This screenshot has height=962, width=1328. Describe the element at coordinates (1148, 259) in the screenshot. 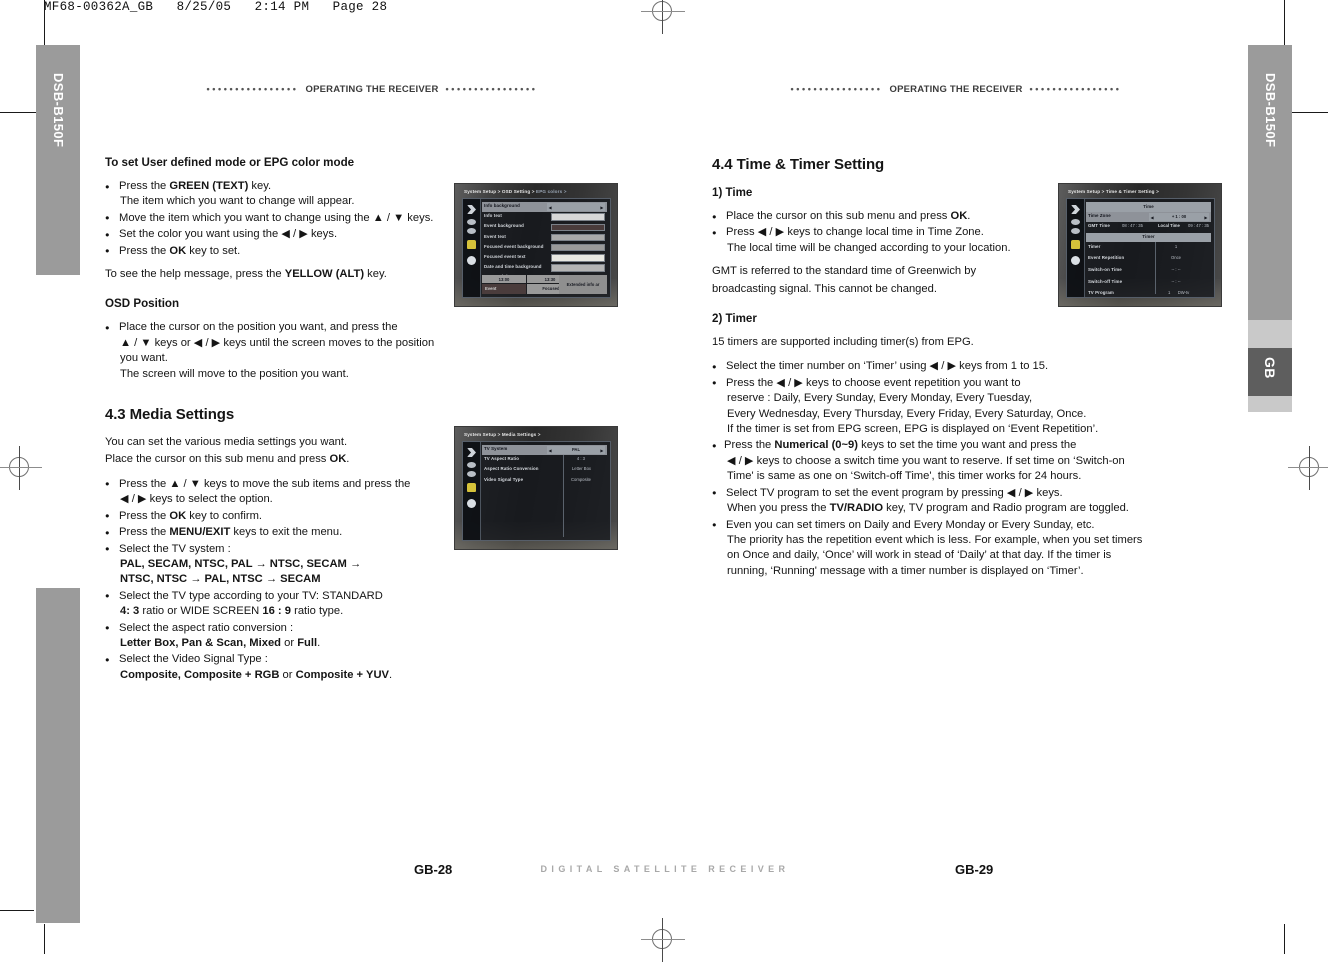

I see `osd-row-event-repetition: Event Repetition Once` at that location.